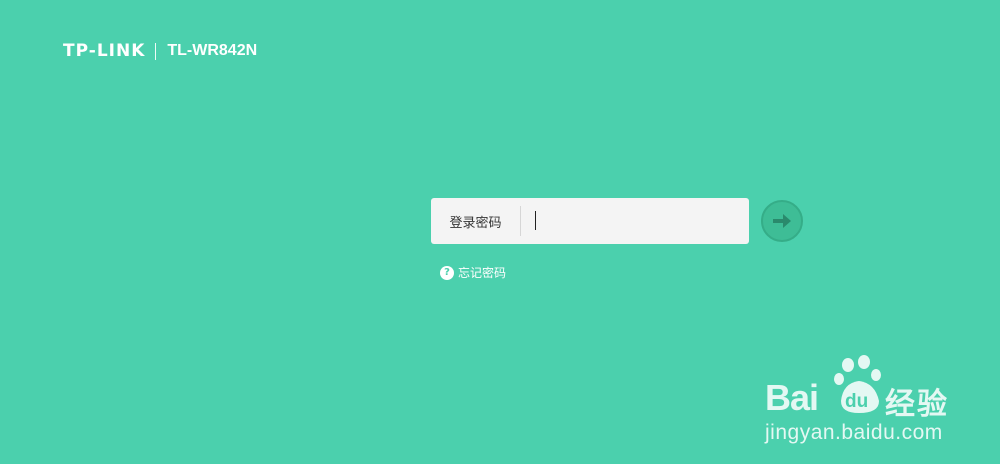  I want to click on text-cursor, so click(535, 220).